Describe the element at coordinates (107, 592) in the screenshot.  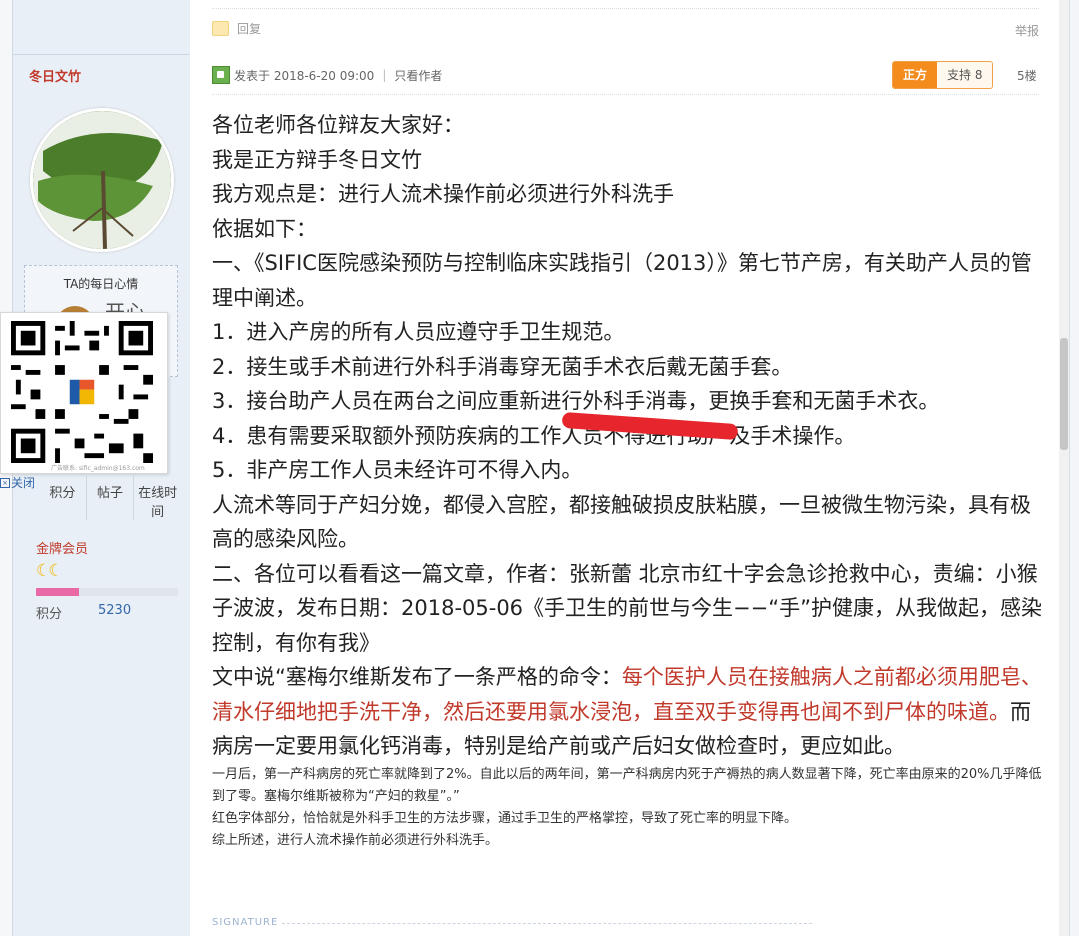
I see `level-progress-bar` at that location.